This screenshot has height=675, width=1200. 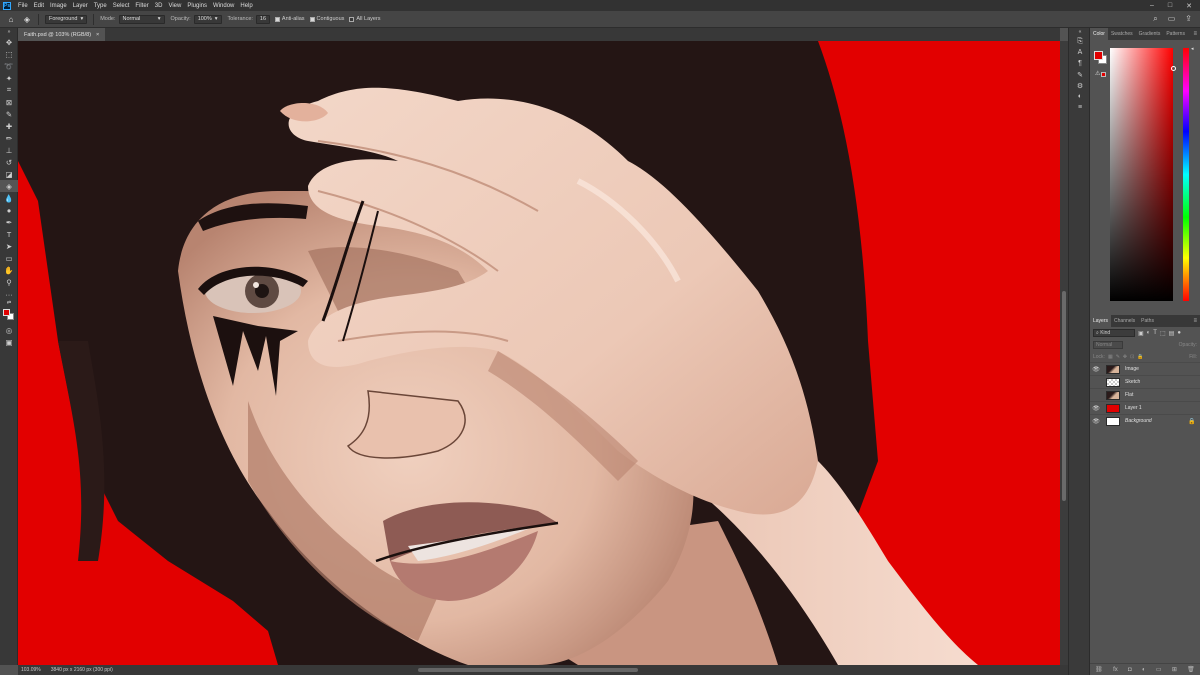 I want to click on delete-layer-icon: 🗑, so click(x=1191, y=669).